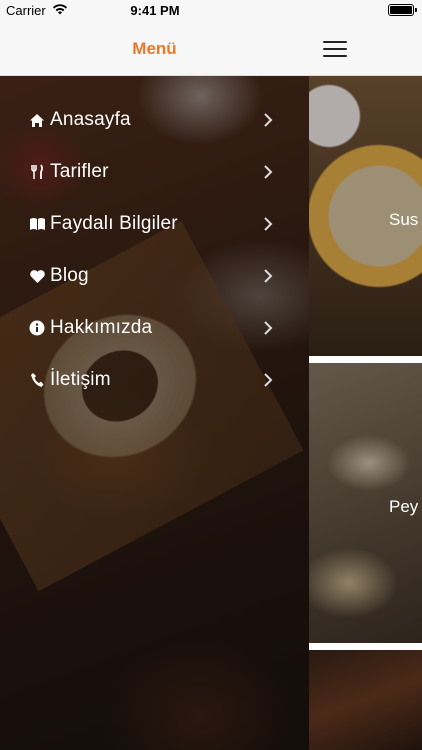 This screenshot has width=422, height=750. Describe the element at coordinates (211, 11) in the screenshot. I see `status-bar: Carrier 9:41 PM` at that location.